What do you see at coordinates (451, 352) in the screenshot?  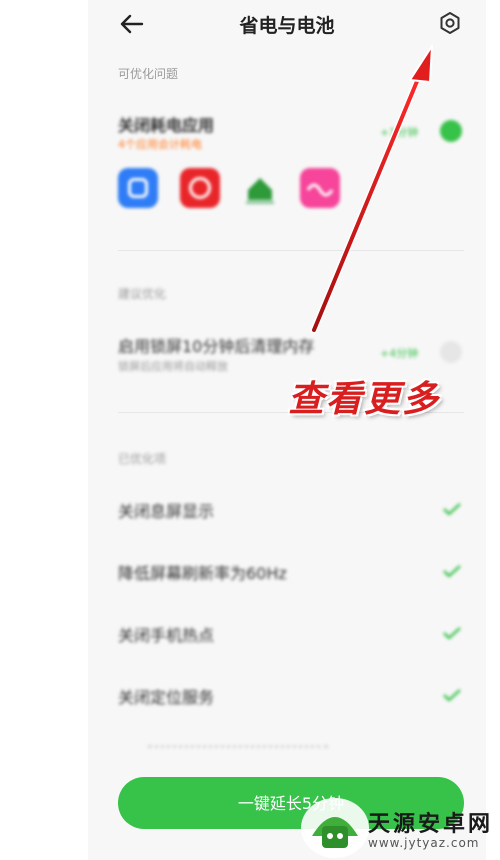 I see `lock-screen-checkbox` at bounding box center [451, 352].